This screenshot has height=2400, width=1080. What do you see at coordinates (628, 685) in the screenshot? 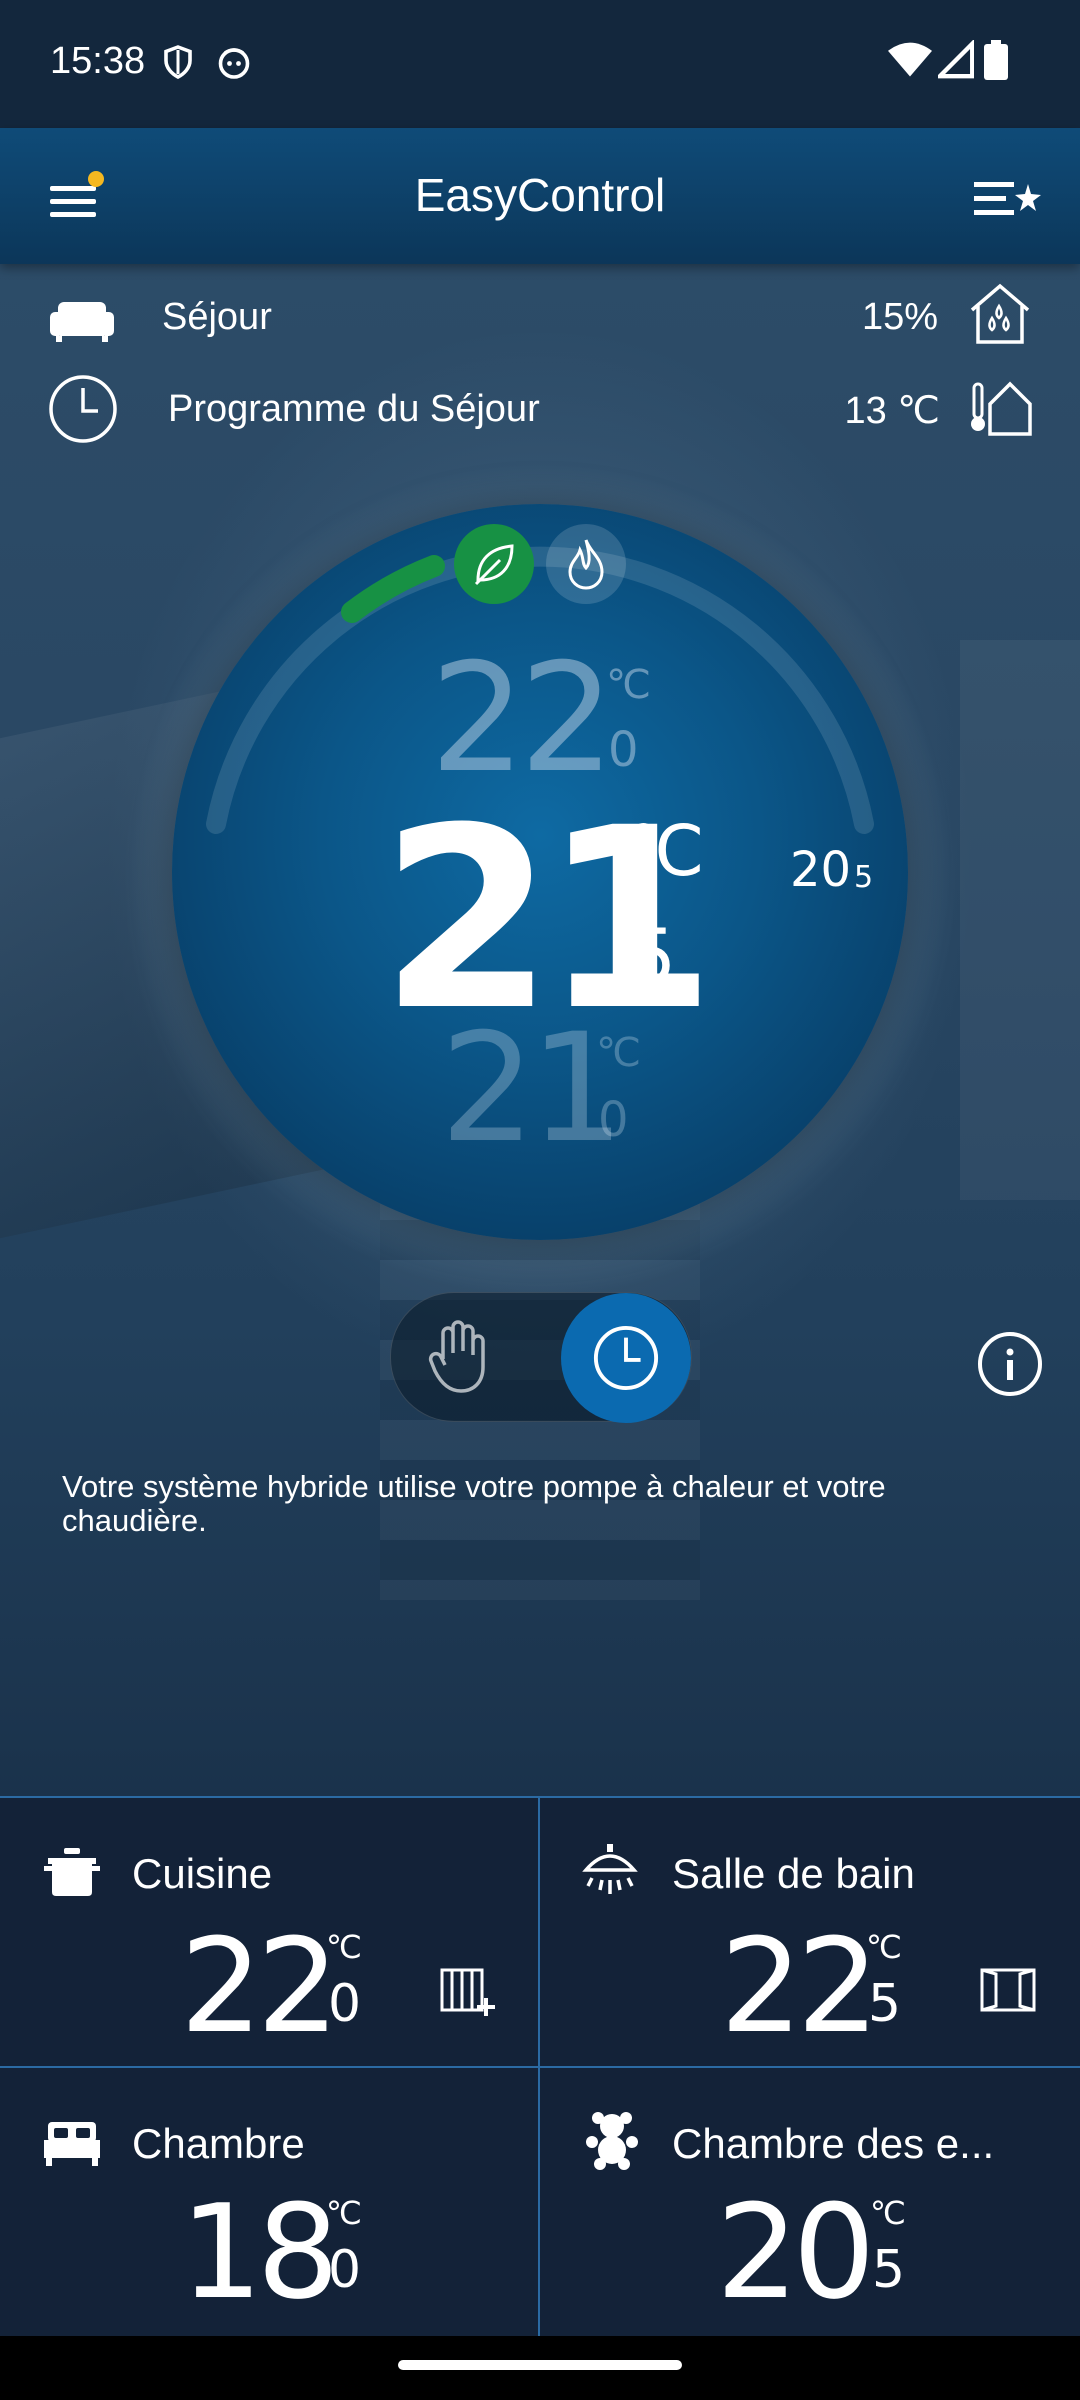
I see `setpoint-above-unit: ℃` at bounding box center [628, 685].